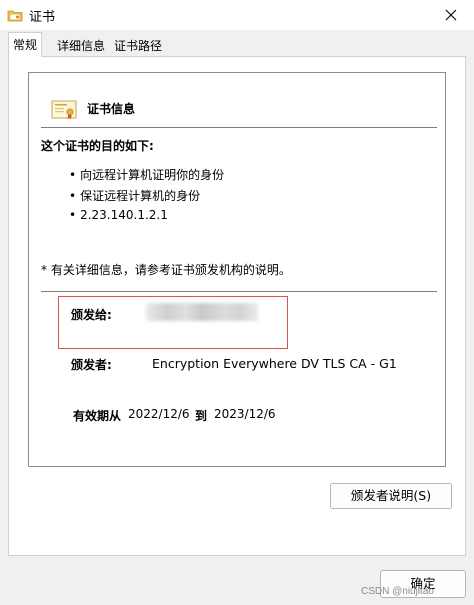  I want to click on highlight-box, so click(173, 322).